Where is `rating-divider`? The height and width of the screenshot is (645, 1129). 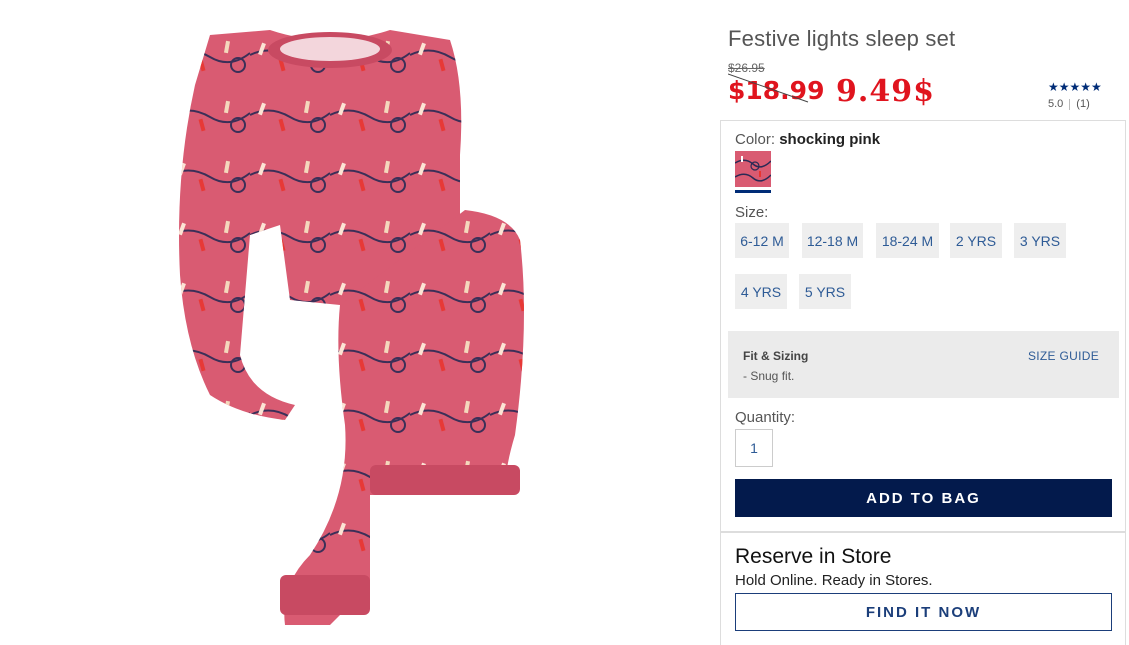
rating-divider is located at coordinates (1070, 104).